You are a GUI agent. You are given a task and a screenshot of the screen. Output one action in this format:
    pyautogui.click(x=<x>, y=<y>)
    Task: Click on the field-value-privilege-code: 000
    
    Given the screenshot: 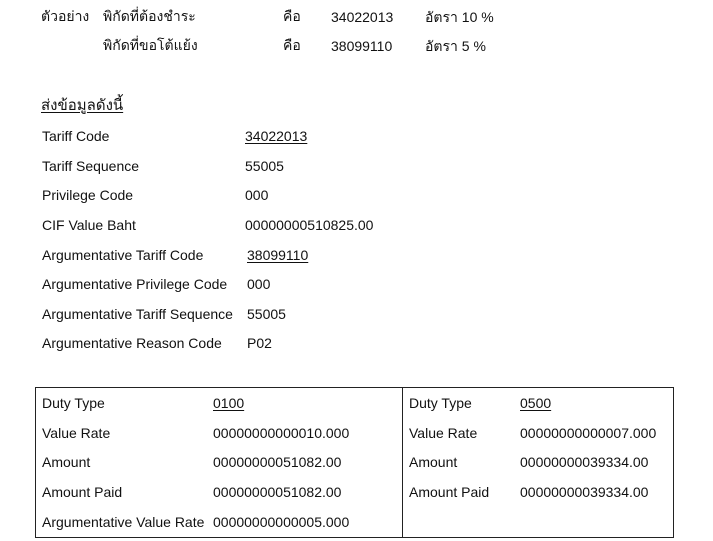 What is the action you would take?
    pyautogui.click(x=257, y=195)
    